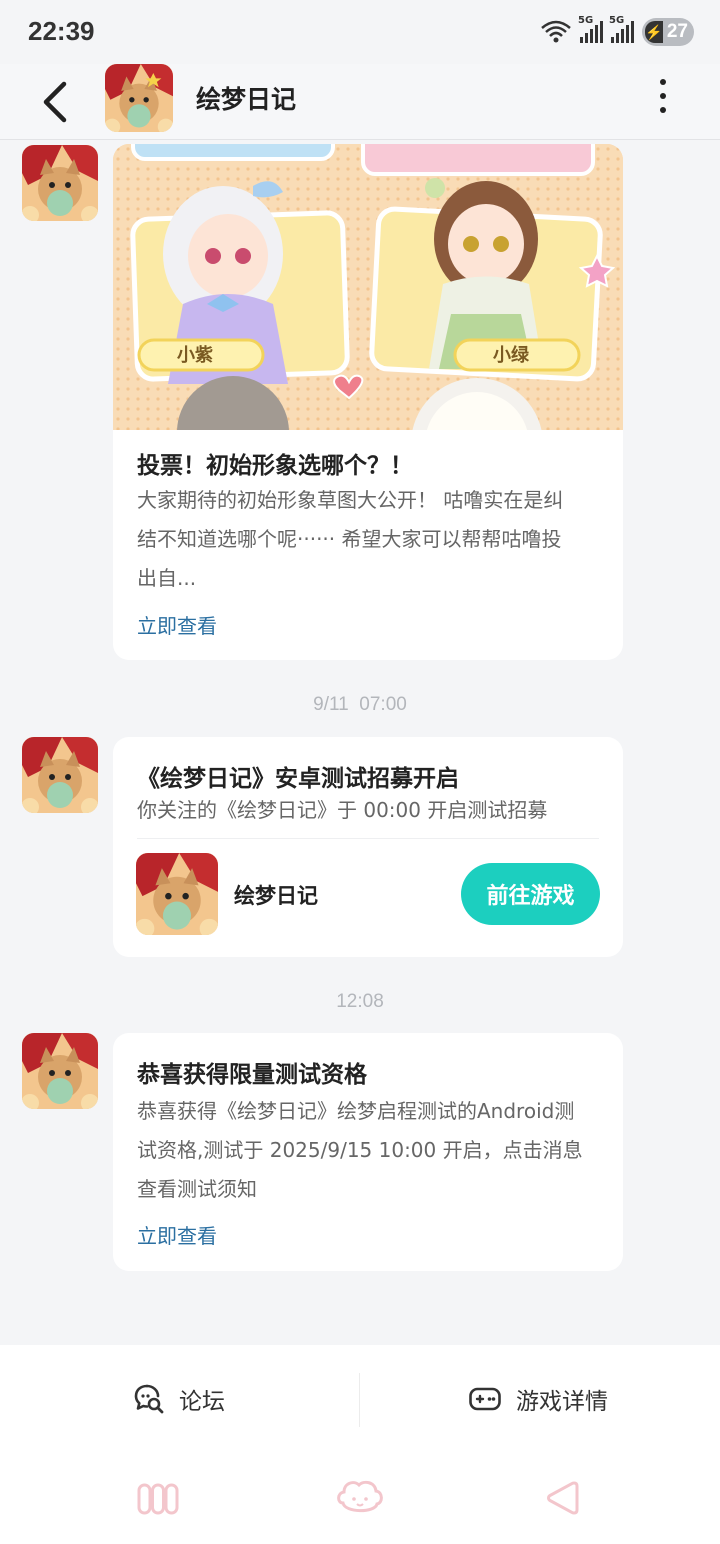 This screenshot has height=1544, width=720. I want to click on page-title: 绘梦日记, so click(246, 99).